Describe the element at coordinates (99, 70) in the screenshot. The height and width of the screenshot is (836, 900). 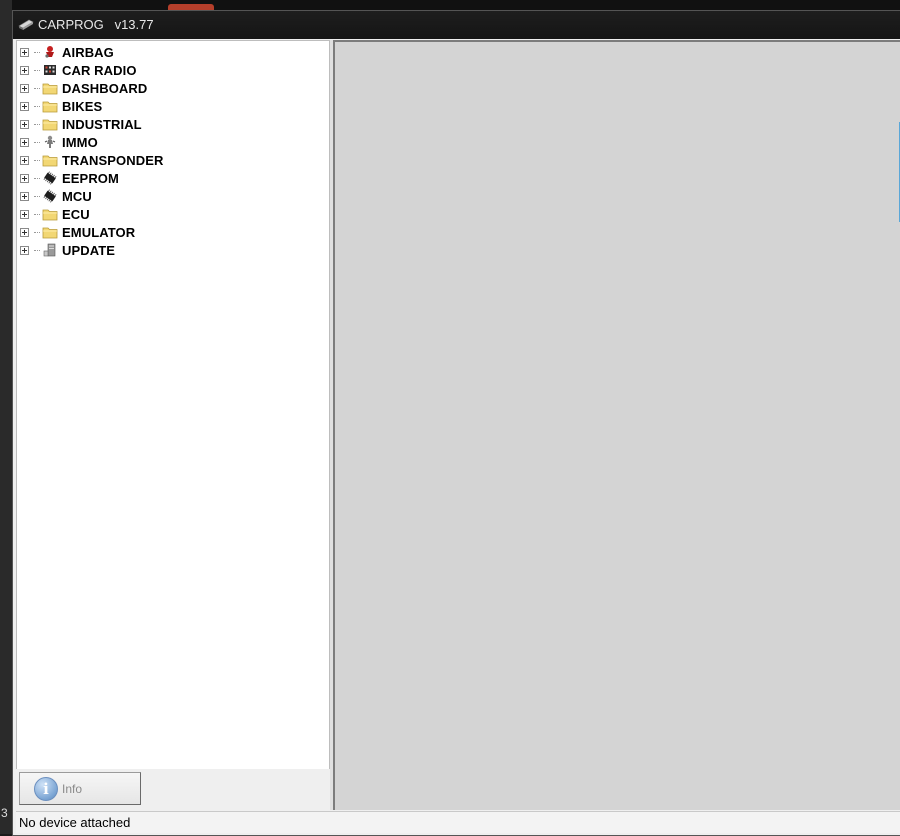
I see `tree-item-label: CAR RADIO` at that location.